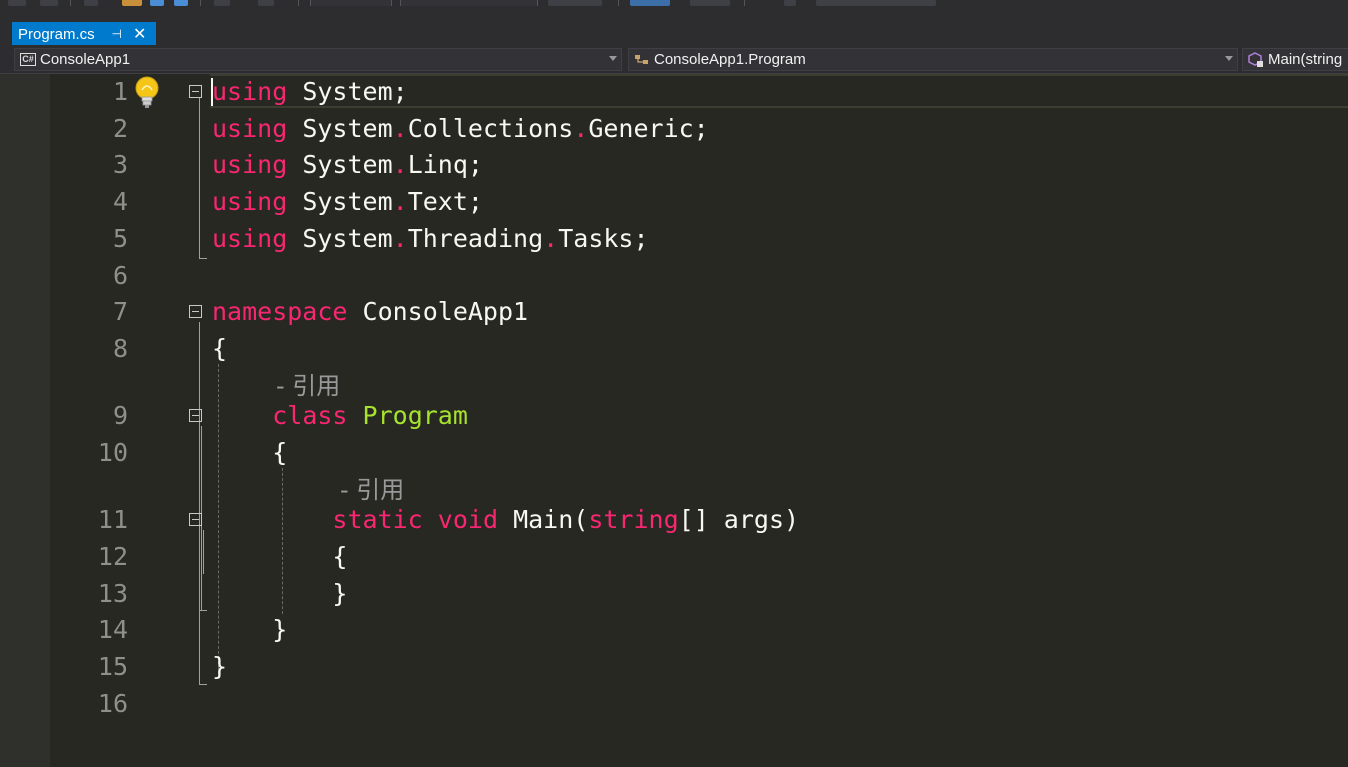 The width and height of the screenshot is (1348, 767). Describe the element at coordinates (120, 275) in the screenshot. I see `line-number: 6` at that location.